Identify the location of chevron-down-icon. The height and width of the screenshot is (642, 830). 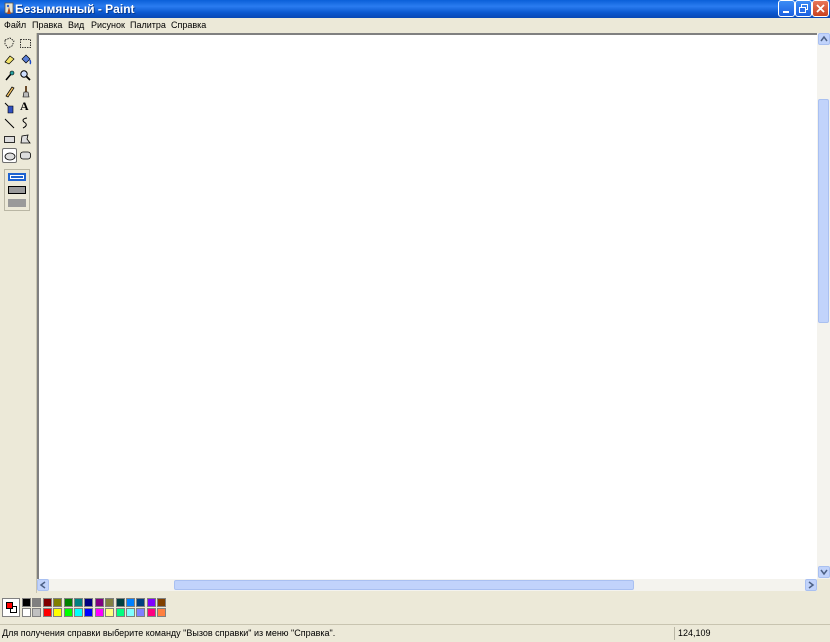
(824, 572).